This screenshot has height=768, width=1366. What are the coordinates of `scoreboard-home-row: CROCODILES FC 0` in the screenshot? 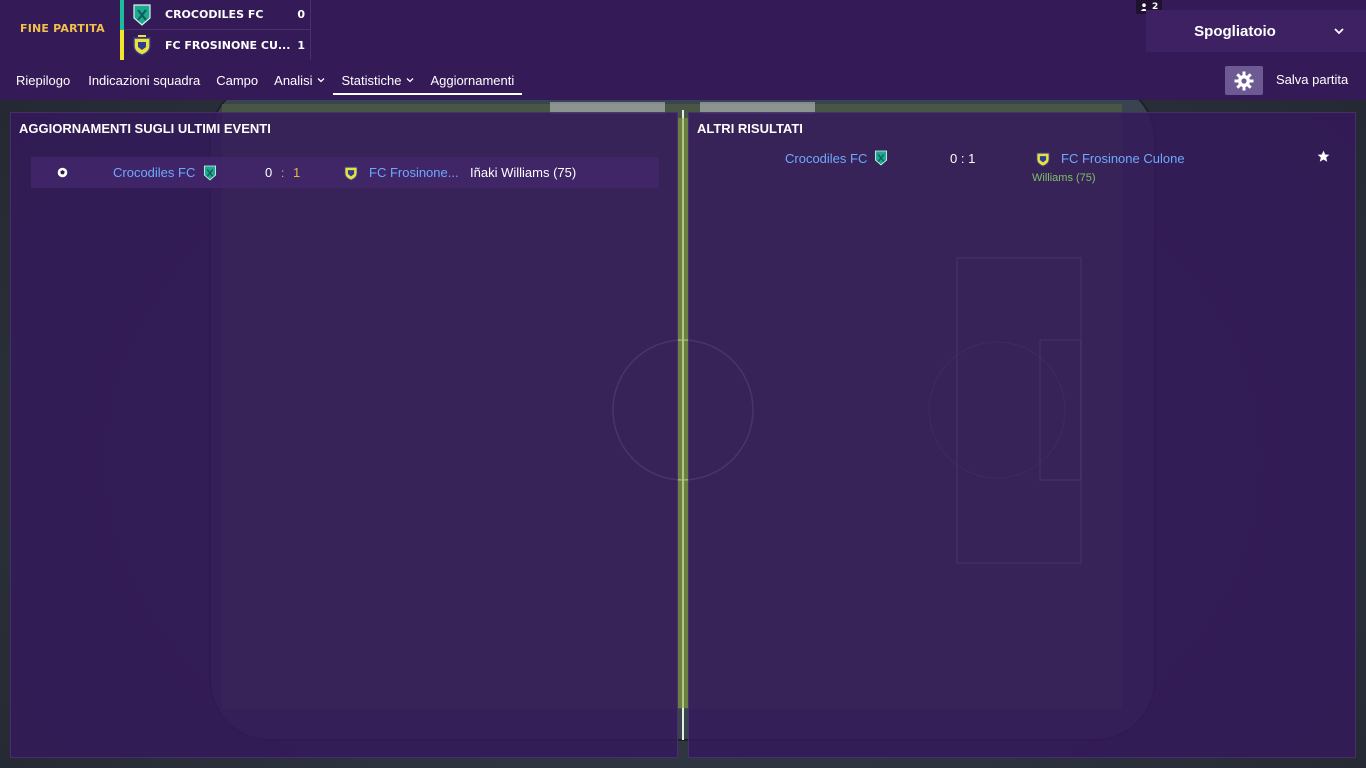 It's located at (215, 15).